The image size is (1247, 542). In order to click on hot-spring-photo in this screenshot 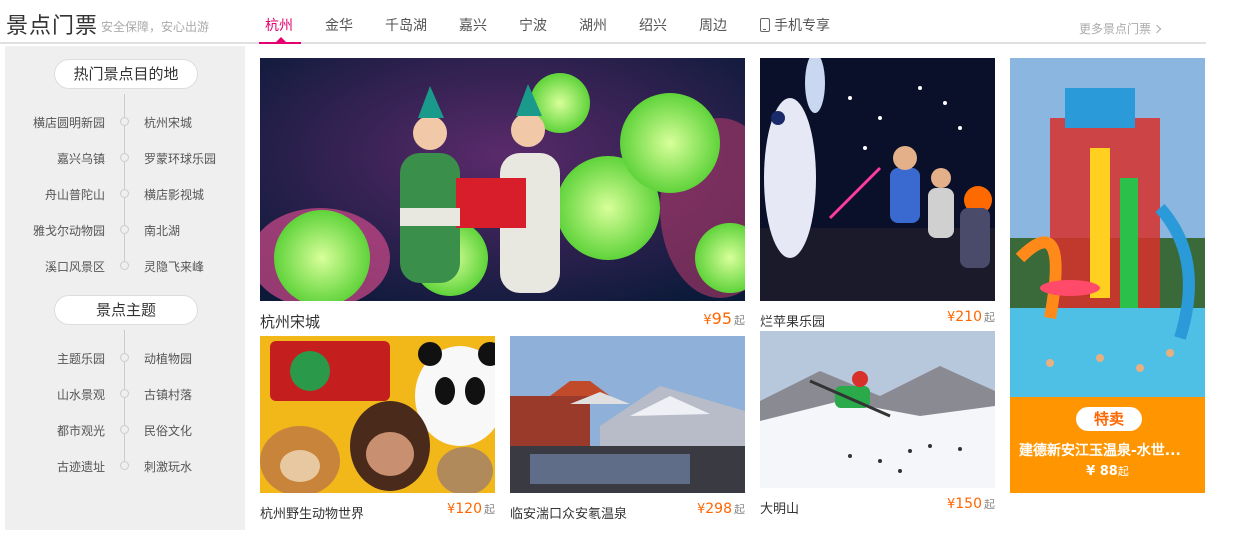, I will do `click(627, 414)`.